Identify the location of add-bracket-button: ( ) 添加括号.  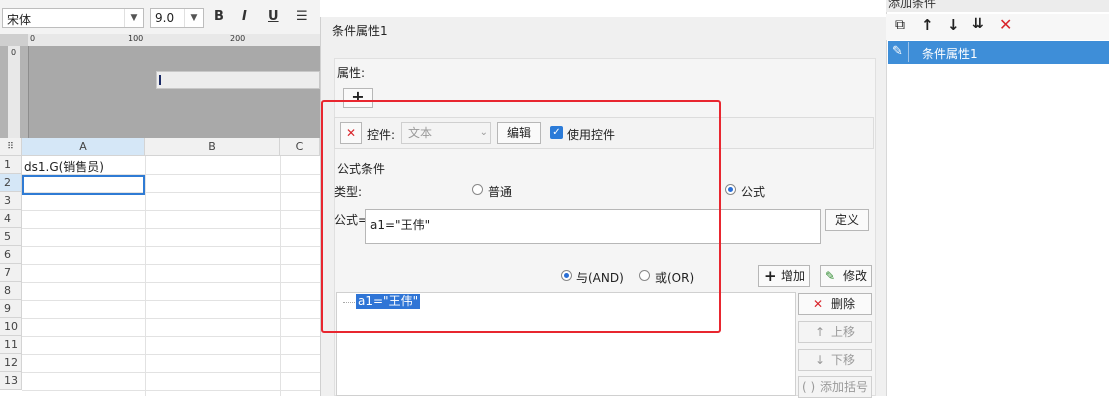
(835, 387).